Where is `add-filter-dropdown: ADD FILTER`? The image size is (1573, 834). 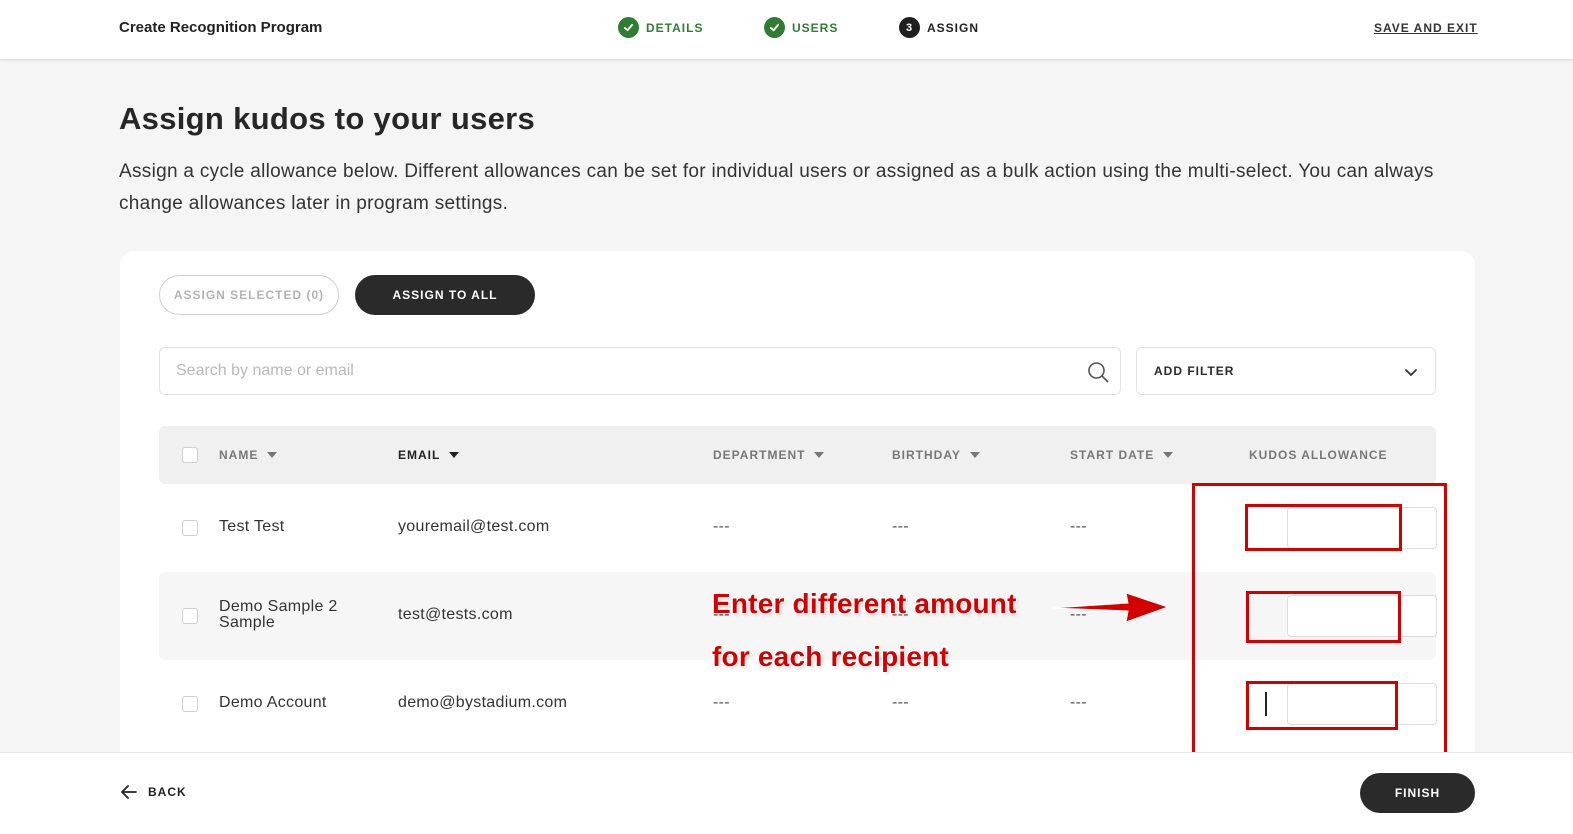 add-filter-dropdown: ADD FILTER is located at coordinates (1286, 371).